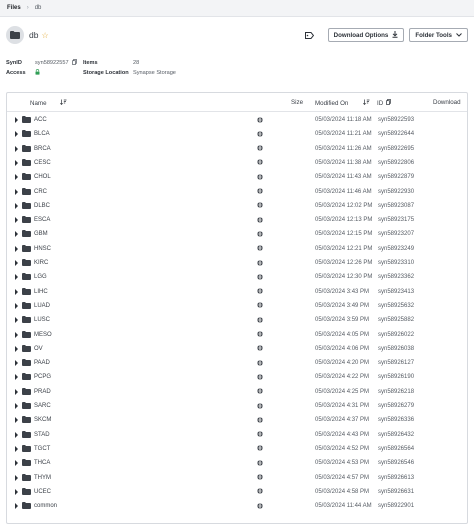 Image resolution: width=474 pixels, height=528 pixels. I want to click on folder-name-link: THYM, so click(42, 478).